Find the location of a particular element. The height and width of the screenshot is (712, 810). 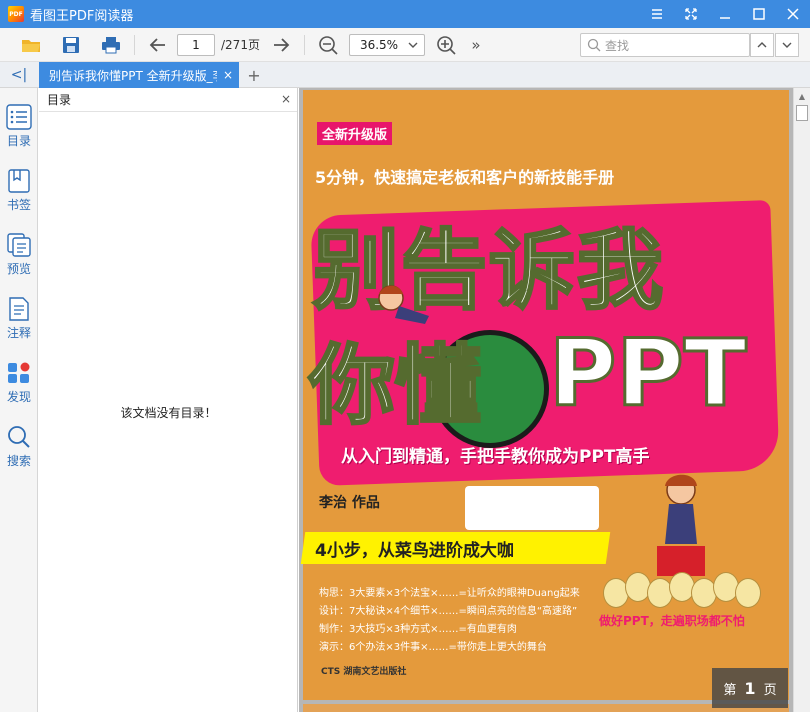

outline-header: 目录 is located at coordinates (168, 100).